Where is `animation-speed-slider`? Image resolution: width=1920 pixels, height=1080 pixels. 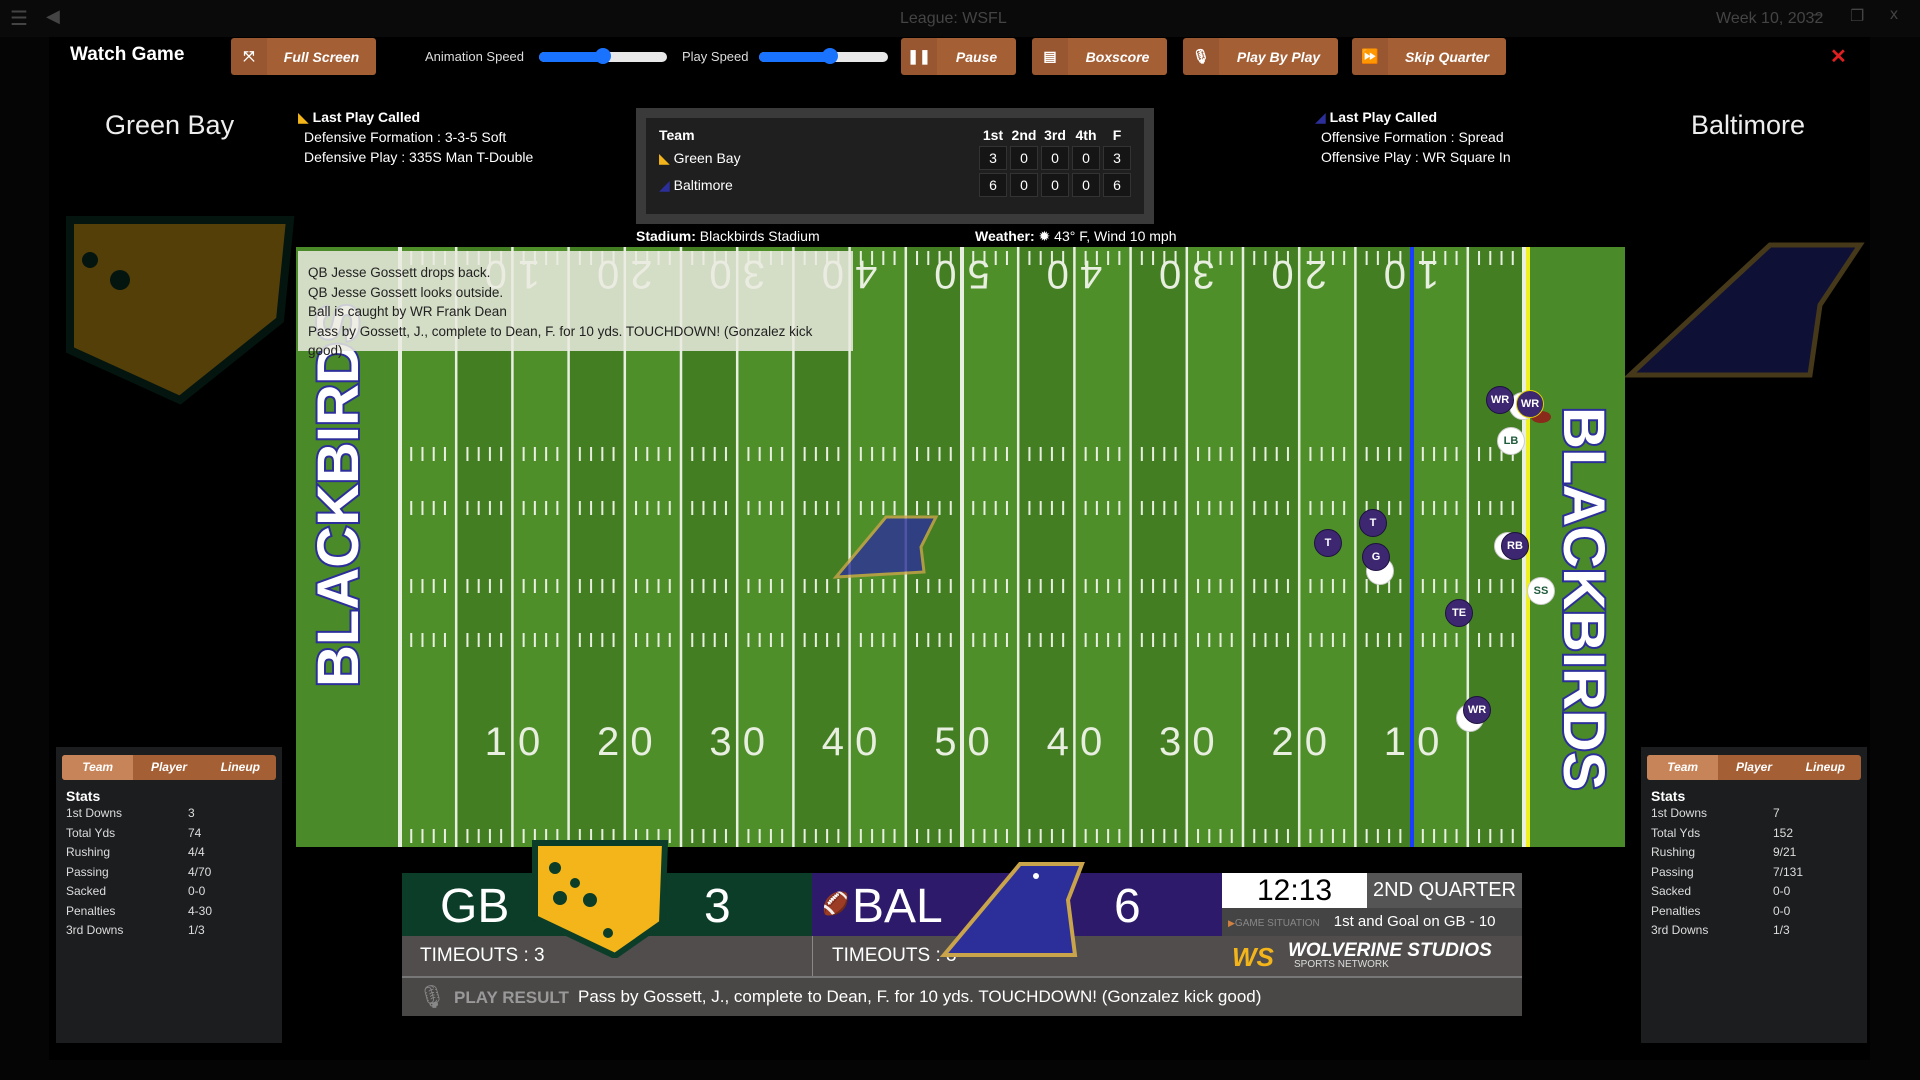 animation-speed-slider is located at coordinates (603, 56).